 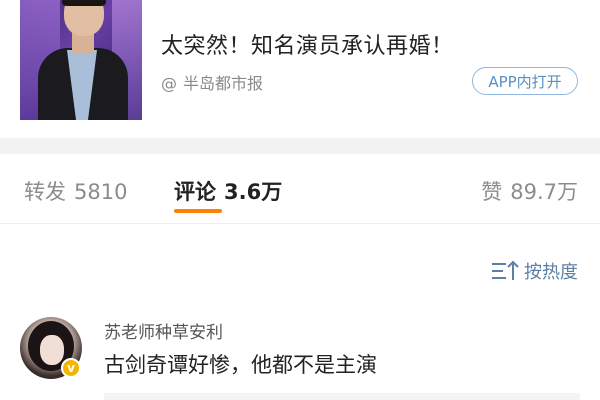 I want to click on active-tab-indicator, so click(x=198, y=211).